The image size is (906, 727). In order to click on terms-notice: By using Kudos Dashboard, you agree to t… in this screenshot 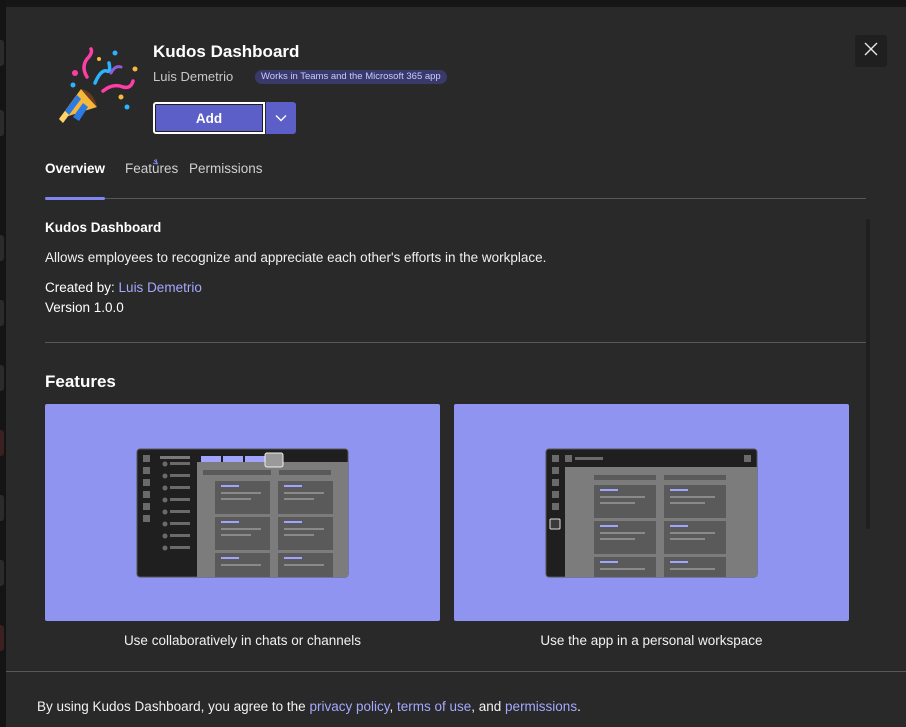, I will do `click(309, 706)`.